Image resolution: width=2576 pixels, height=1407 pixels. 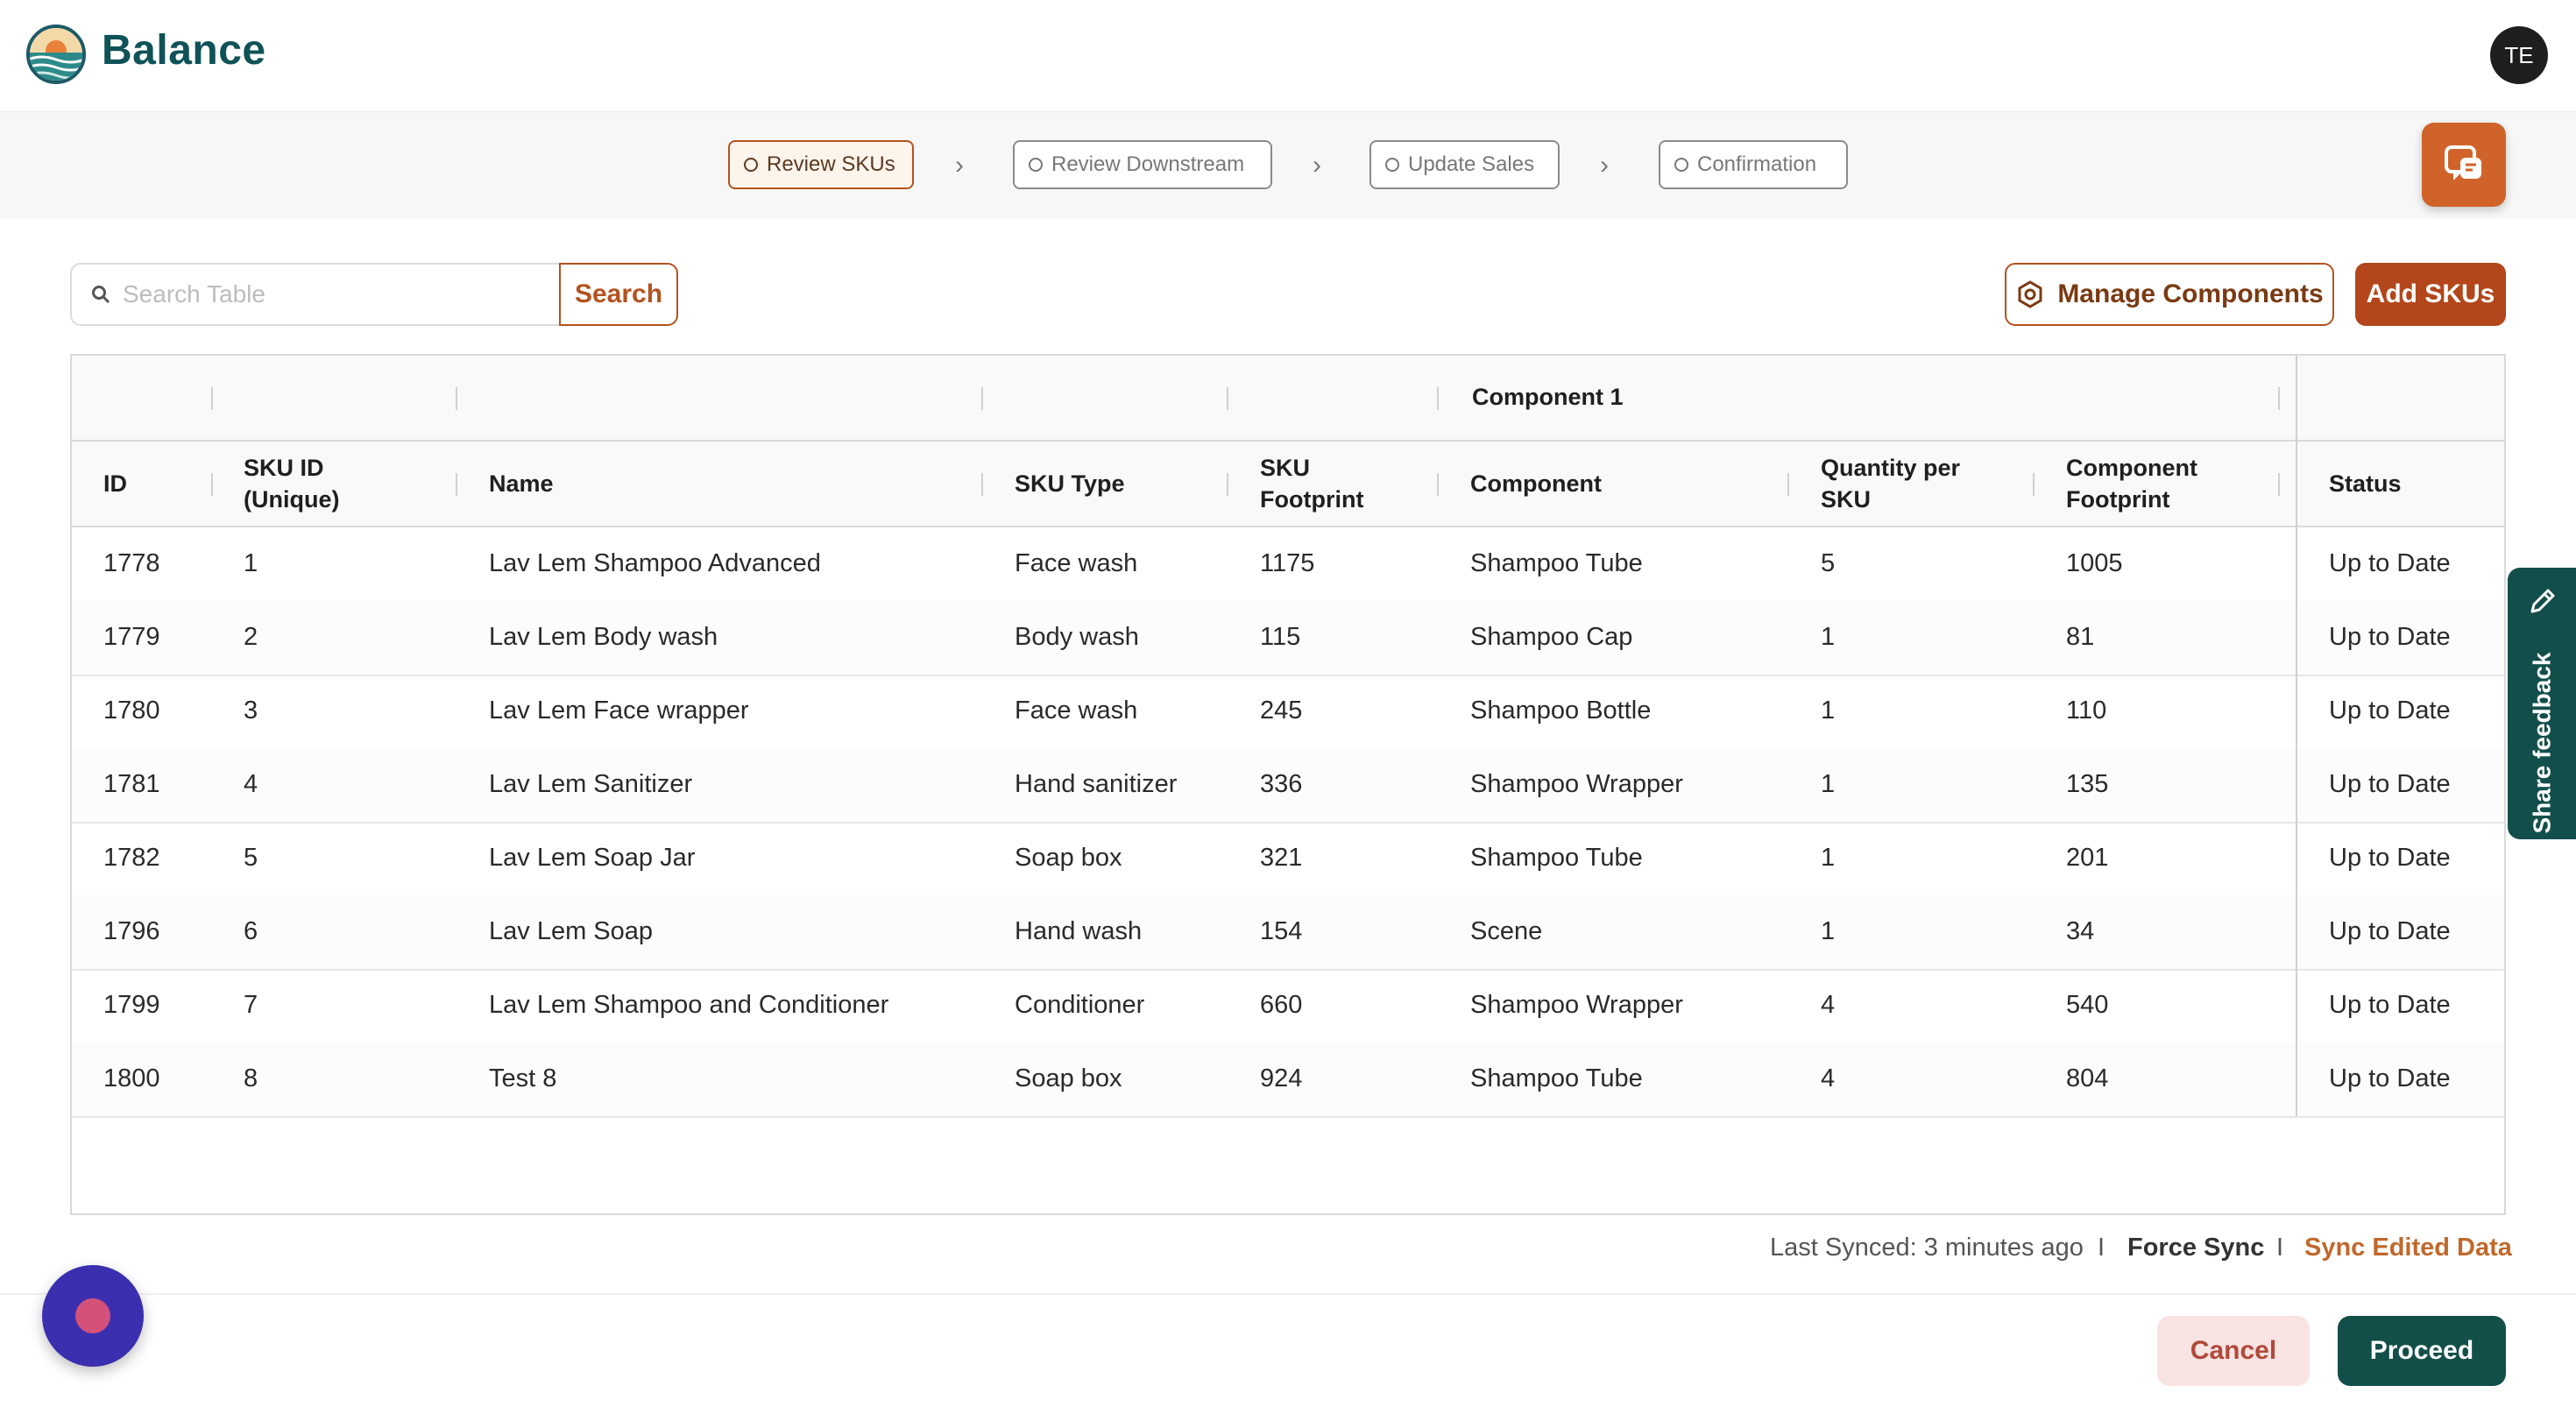 I want to click on last-synced-text: Last Synced: 3 minutes ago, so click(x=1927, y=1248).